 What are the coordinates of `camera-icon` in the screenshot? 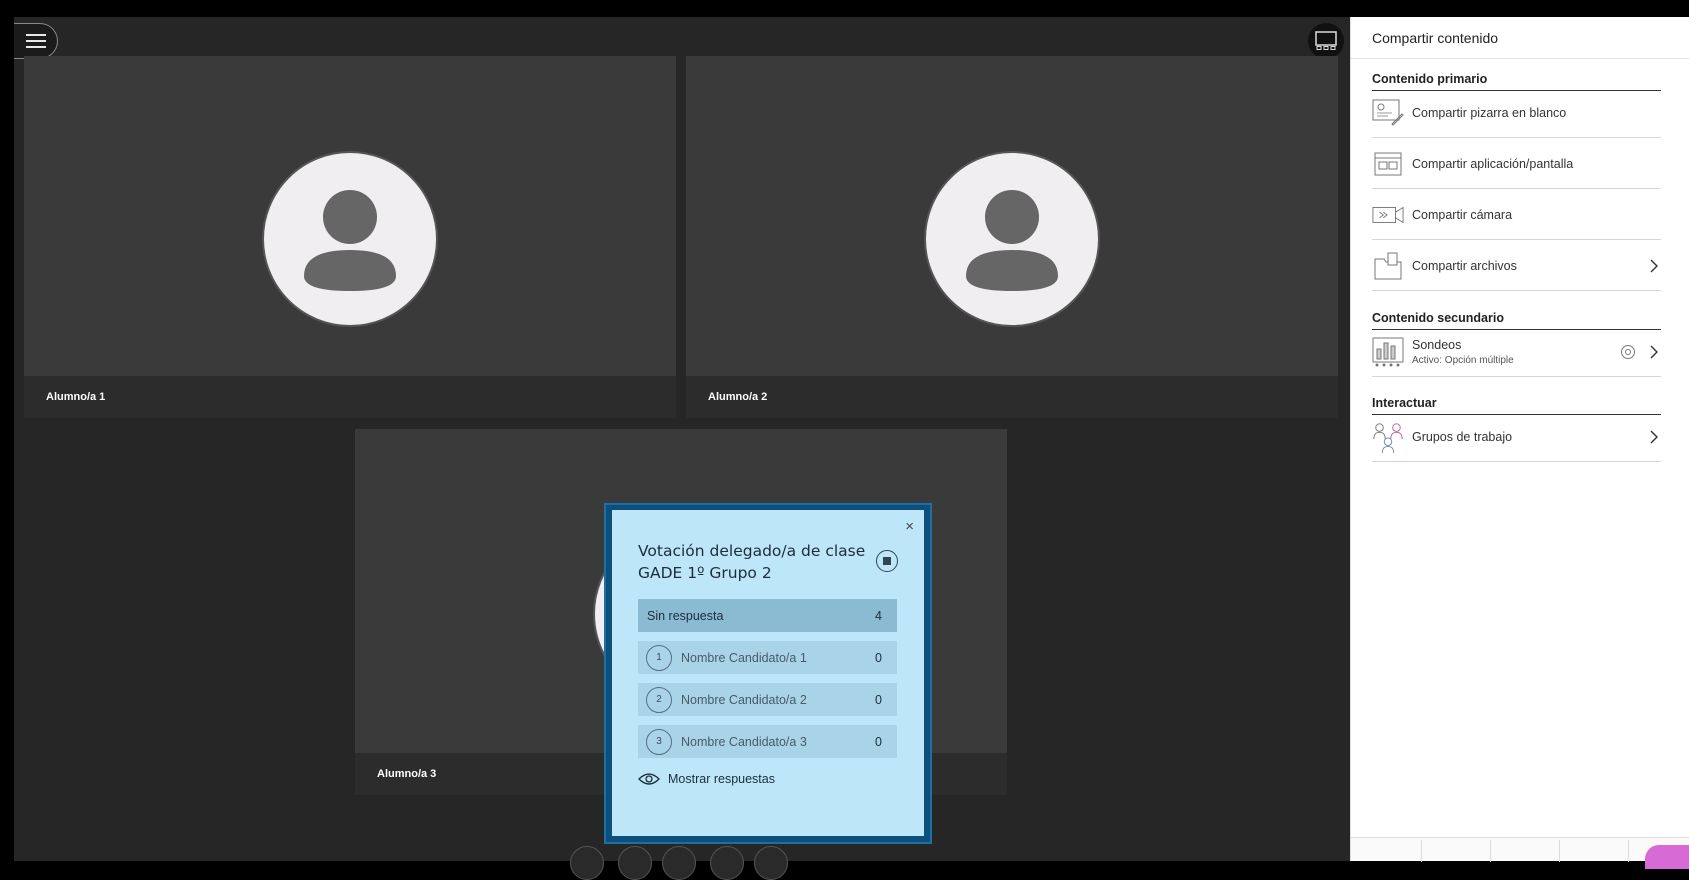 It's located at (1388, 215).